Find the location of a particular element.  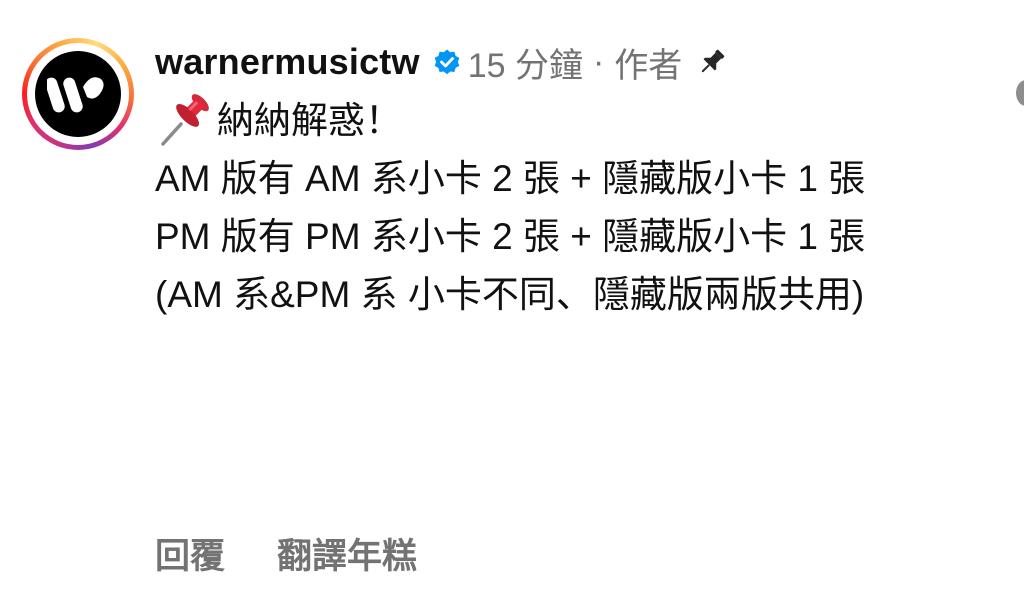

avatar-border is located at coordinates (78, 94).